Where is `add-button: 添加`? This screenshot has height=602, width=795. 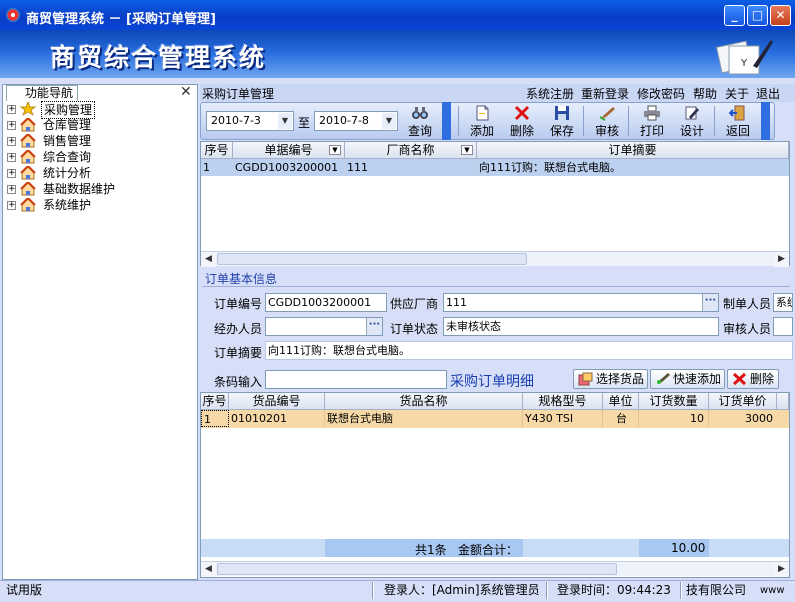
add-button: 添加 is located at coordinates (482, 121).